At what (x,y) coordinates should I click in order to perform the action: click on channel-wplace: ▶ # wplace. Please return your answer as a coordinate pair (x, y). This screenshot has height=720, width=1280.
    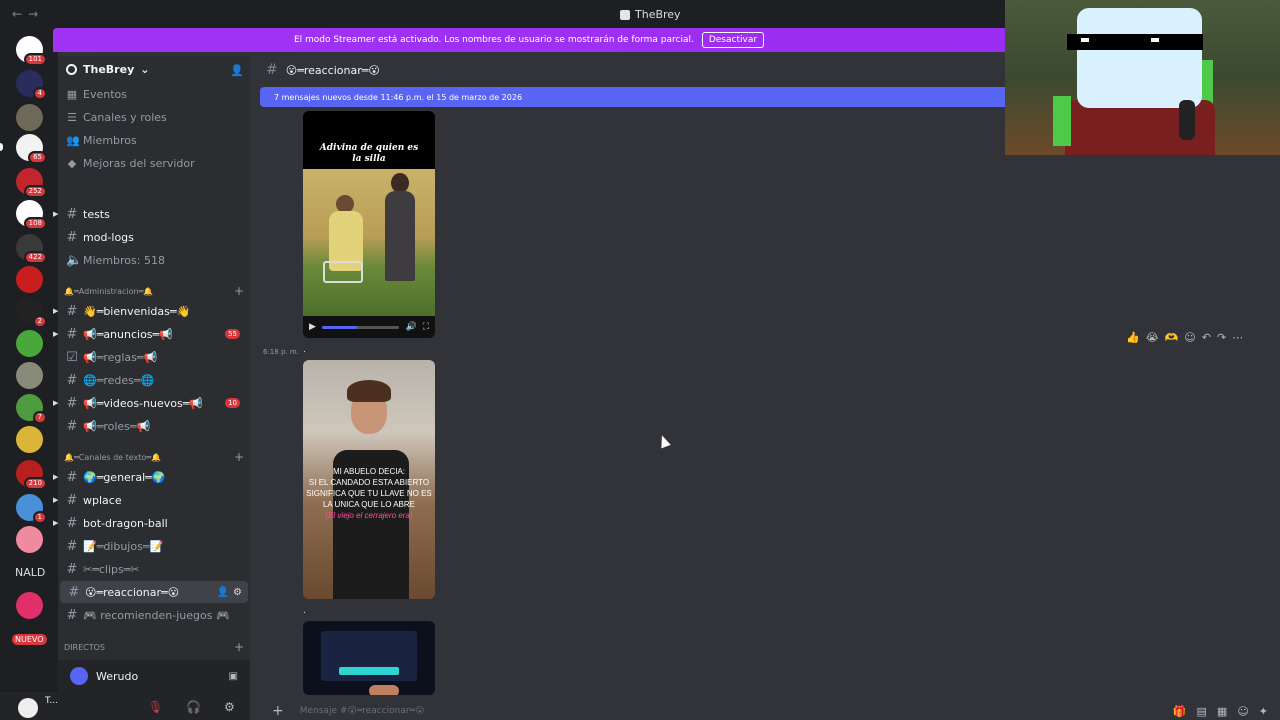
    Looking at the image, I should click on (149, 500).